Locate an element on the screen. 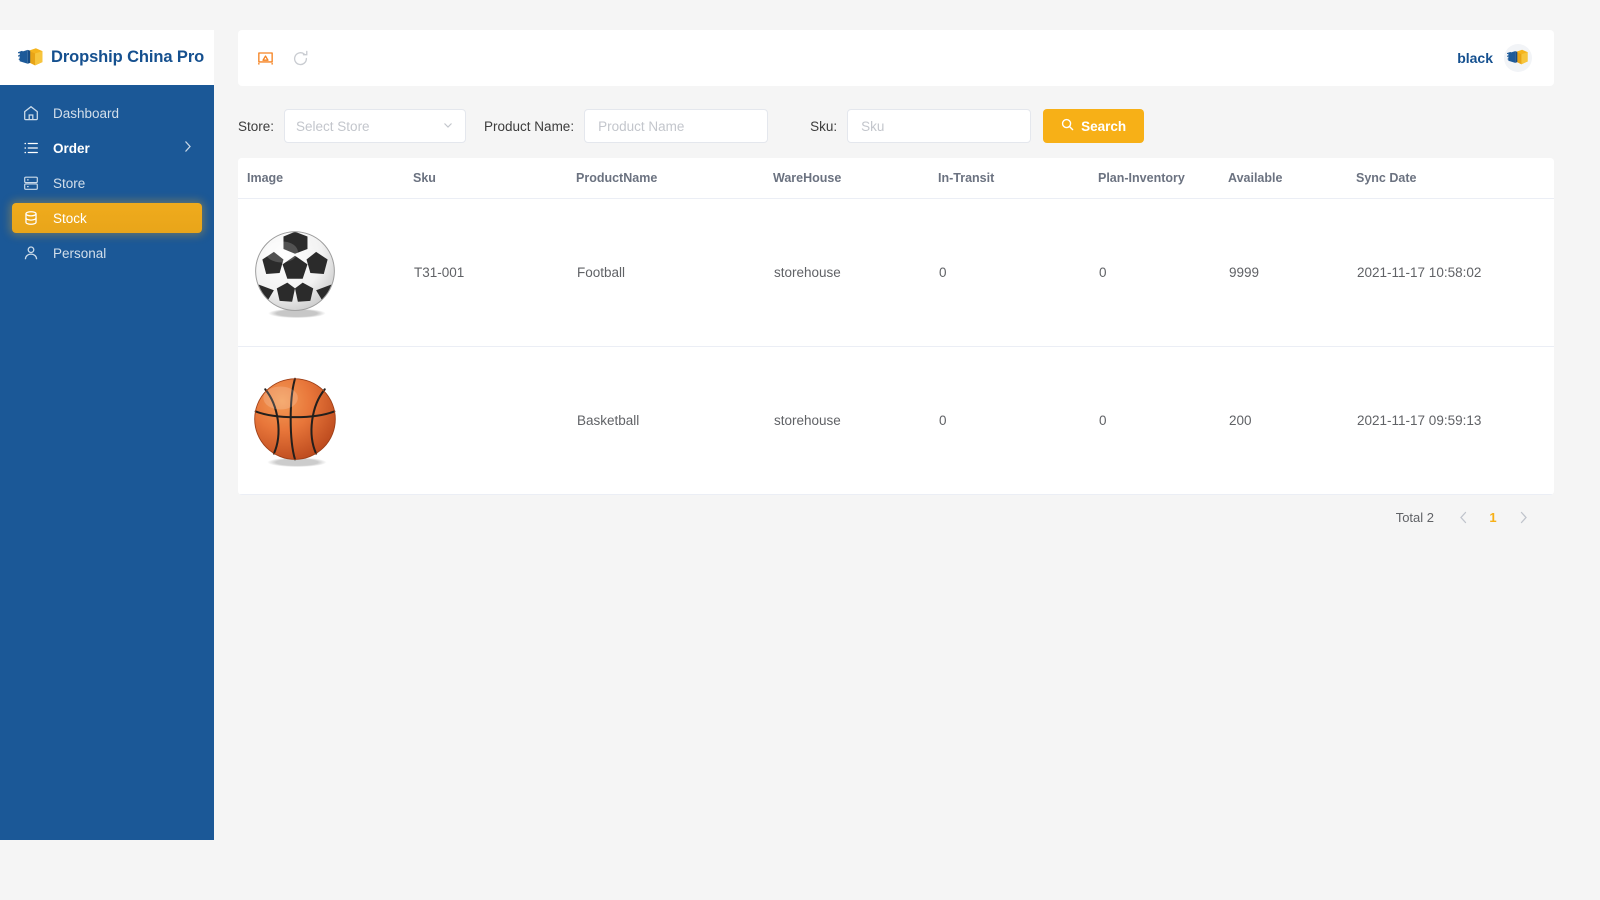 This screenshot has width=1600, height=900. topbar: black is located at coordinates (896, 58).